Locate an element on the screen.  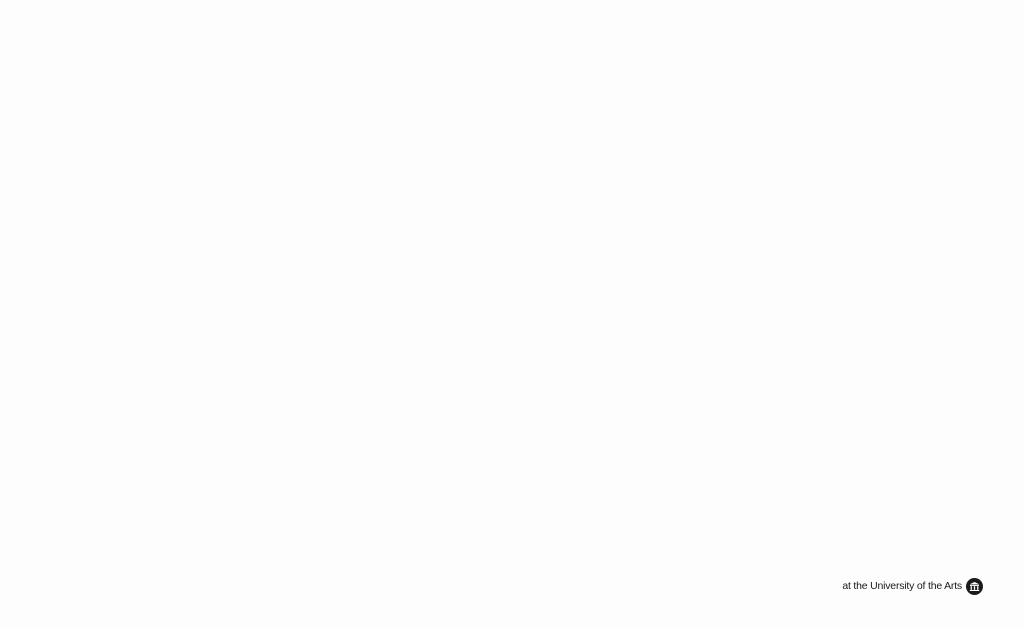
building-icon is located at coordinates (974, 586).